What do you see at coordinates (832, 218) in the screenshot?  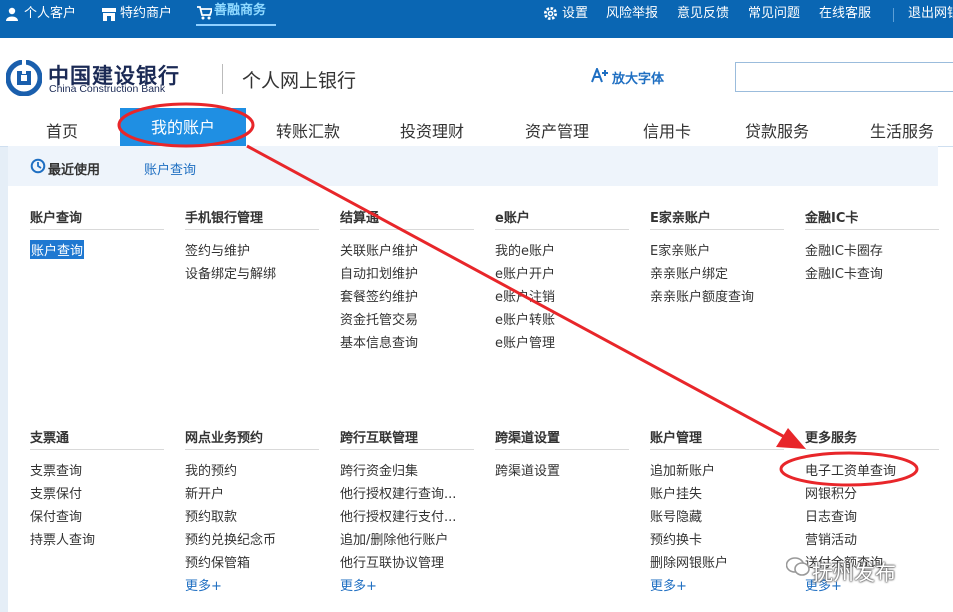 I see `column-title: 金融IC卡` at bounding box center [832, 218].